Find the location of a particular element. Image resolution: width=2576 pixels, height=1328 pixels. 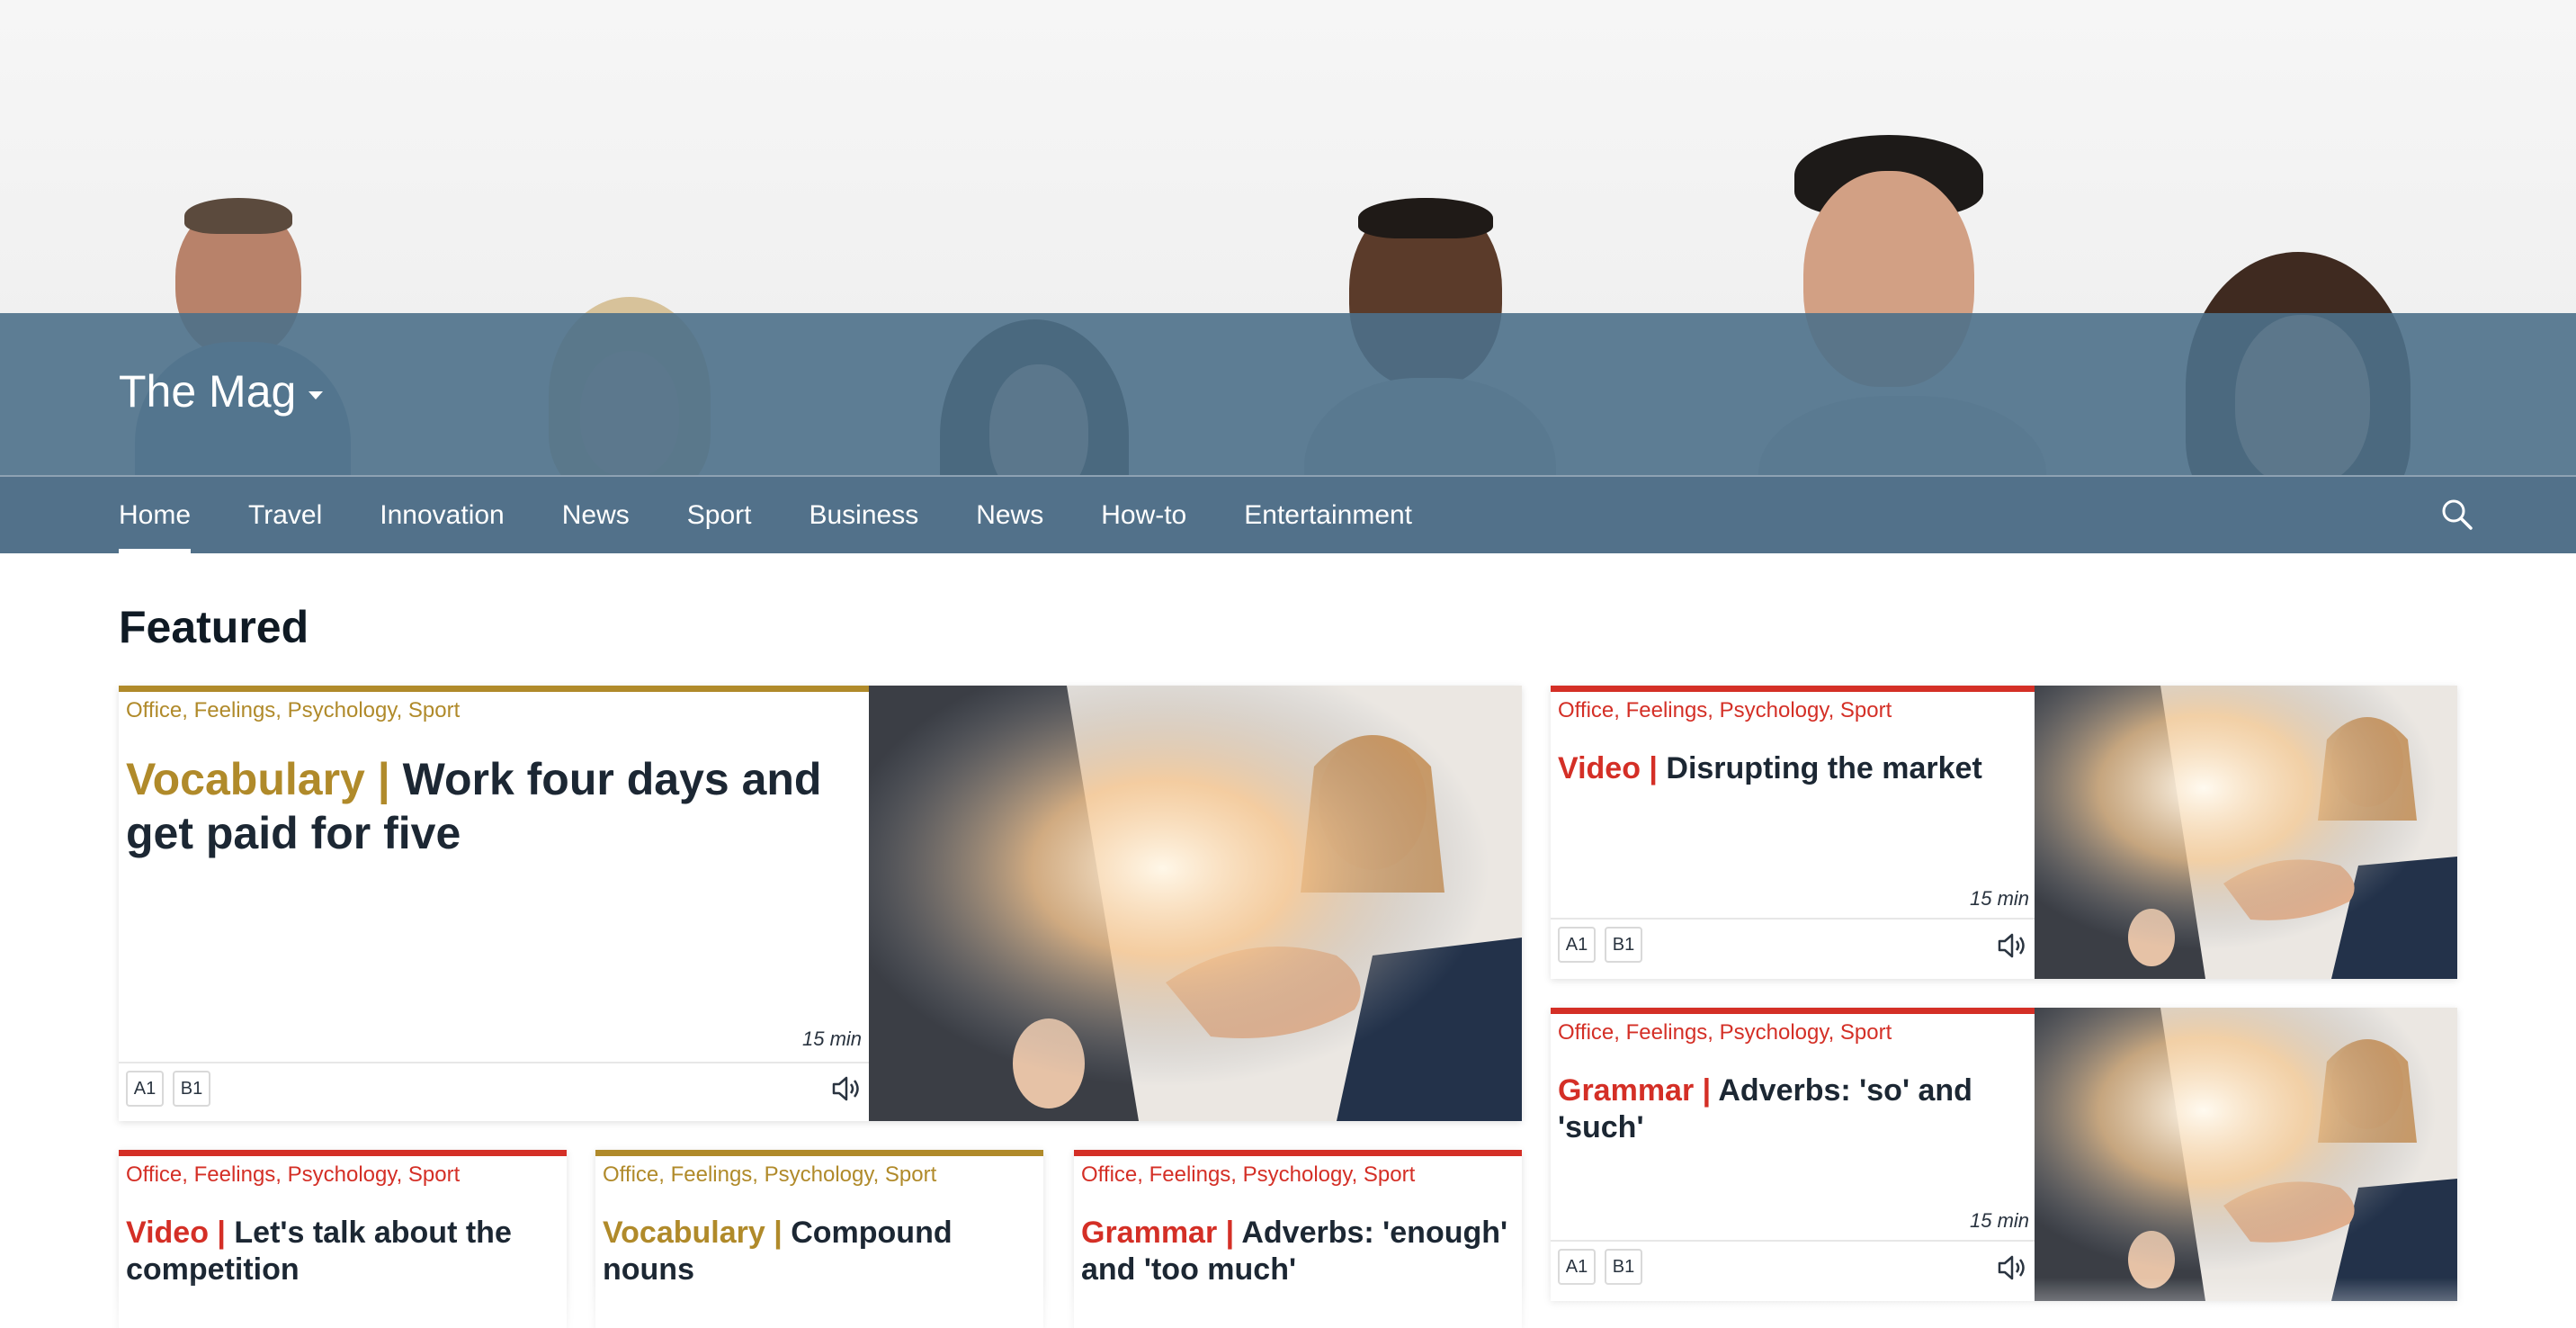

nav-item-entertainment: Entertainment is located at coordinates (1328, 515).